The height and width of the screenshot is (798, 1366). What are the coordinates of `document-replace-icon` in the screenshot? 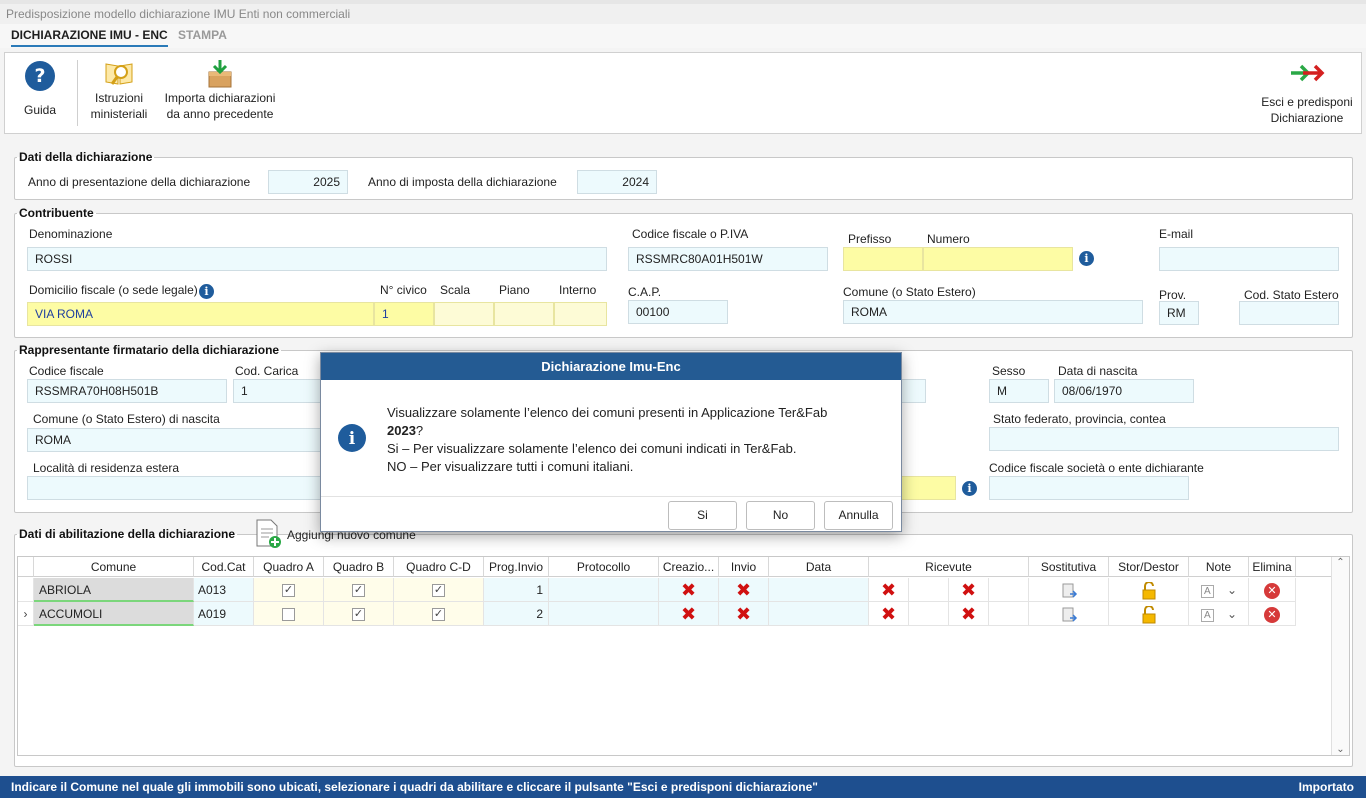 It's located at (1069, 614).